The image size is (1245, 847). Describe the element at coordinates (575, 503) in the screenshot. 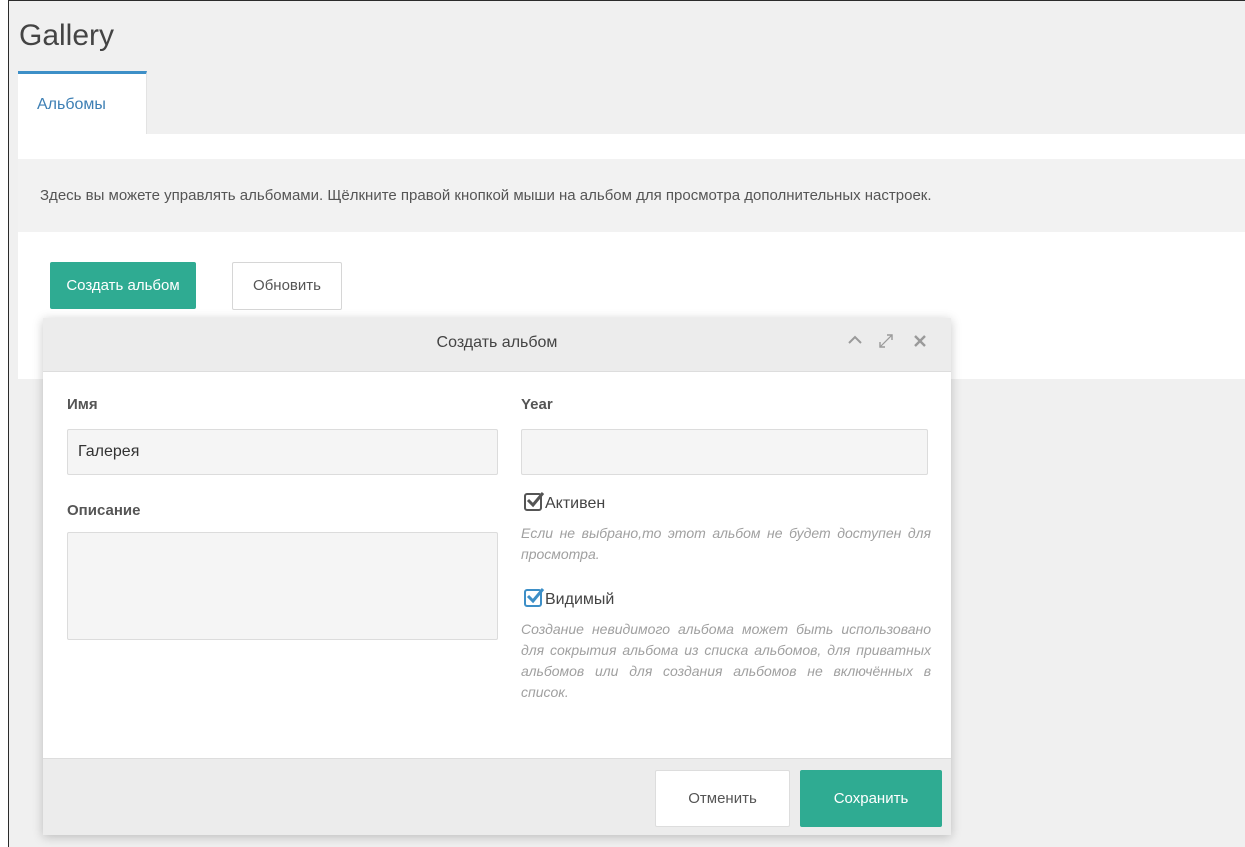

I see `active-checkbox-label: Активен` at that location.